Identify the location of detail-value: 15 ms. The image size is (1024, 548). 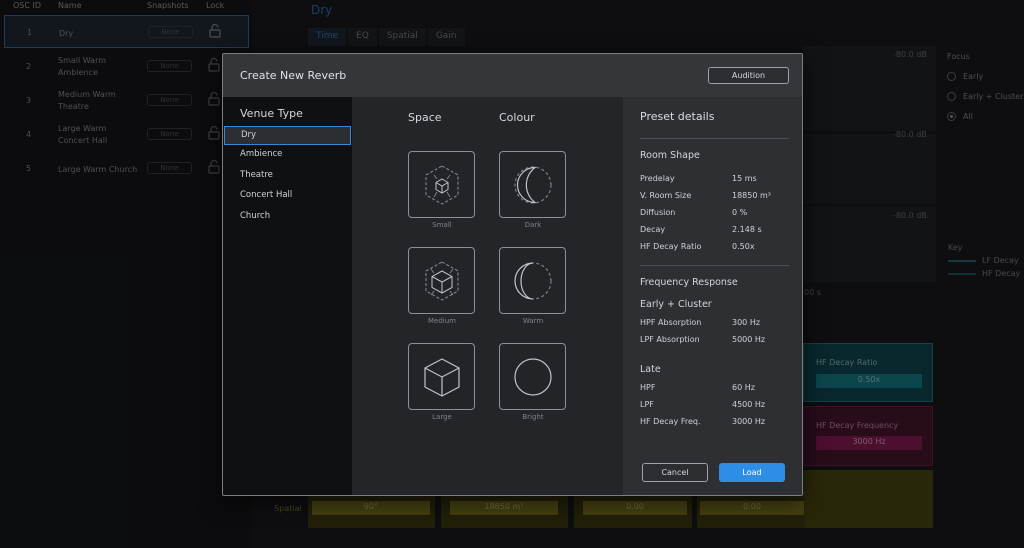
(744, 178).